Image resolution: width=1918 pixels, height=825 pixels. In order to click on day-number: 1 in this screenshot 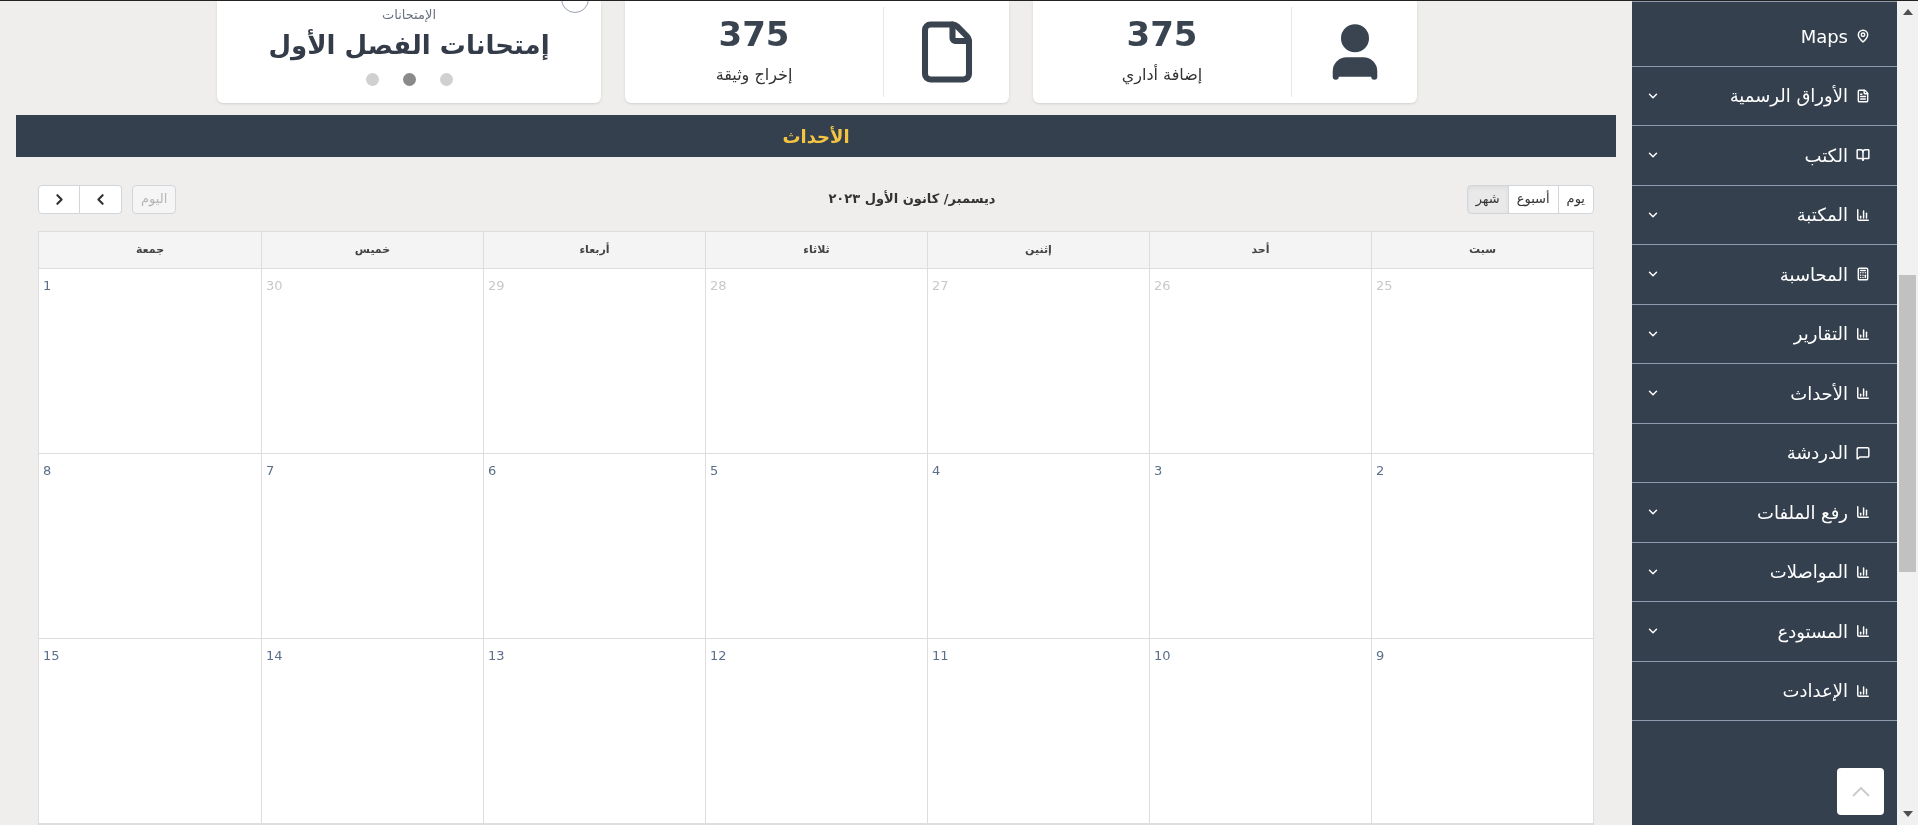, I will do `click(47, 285)`.